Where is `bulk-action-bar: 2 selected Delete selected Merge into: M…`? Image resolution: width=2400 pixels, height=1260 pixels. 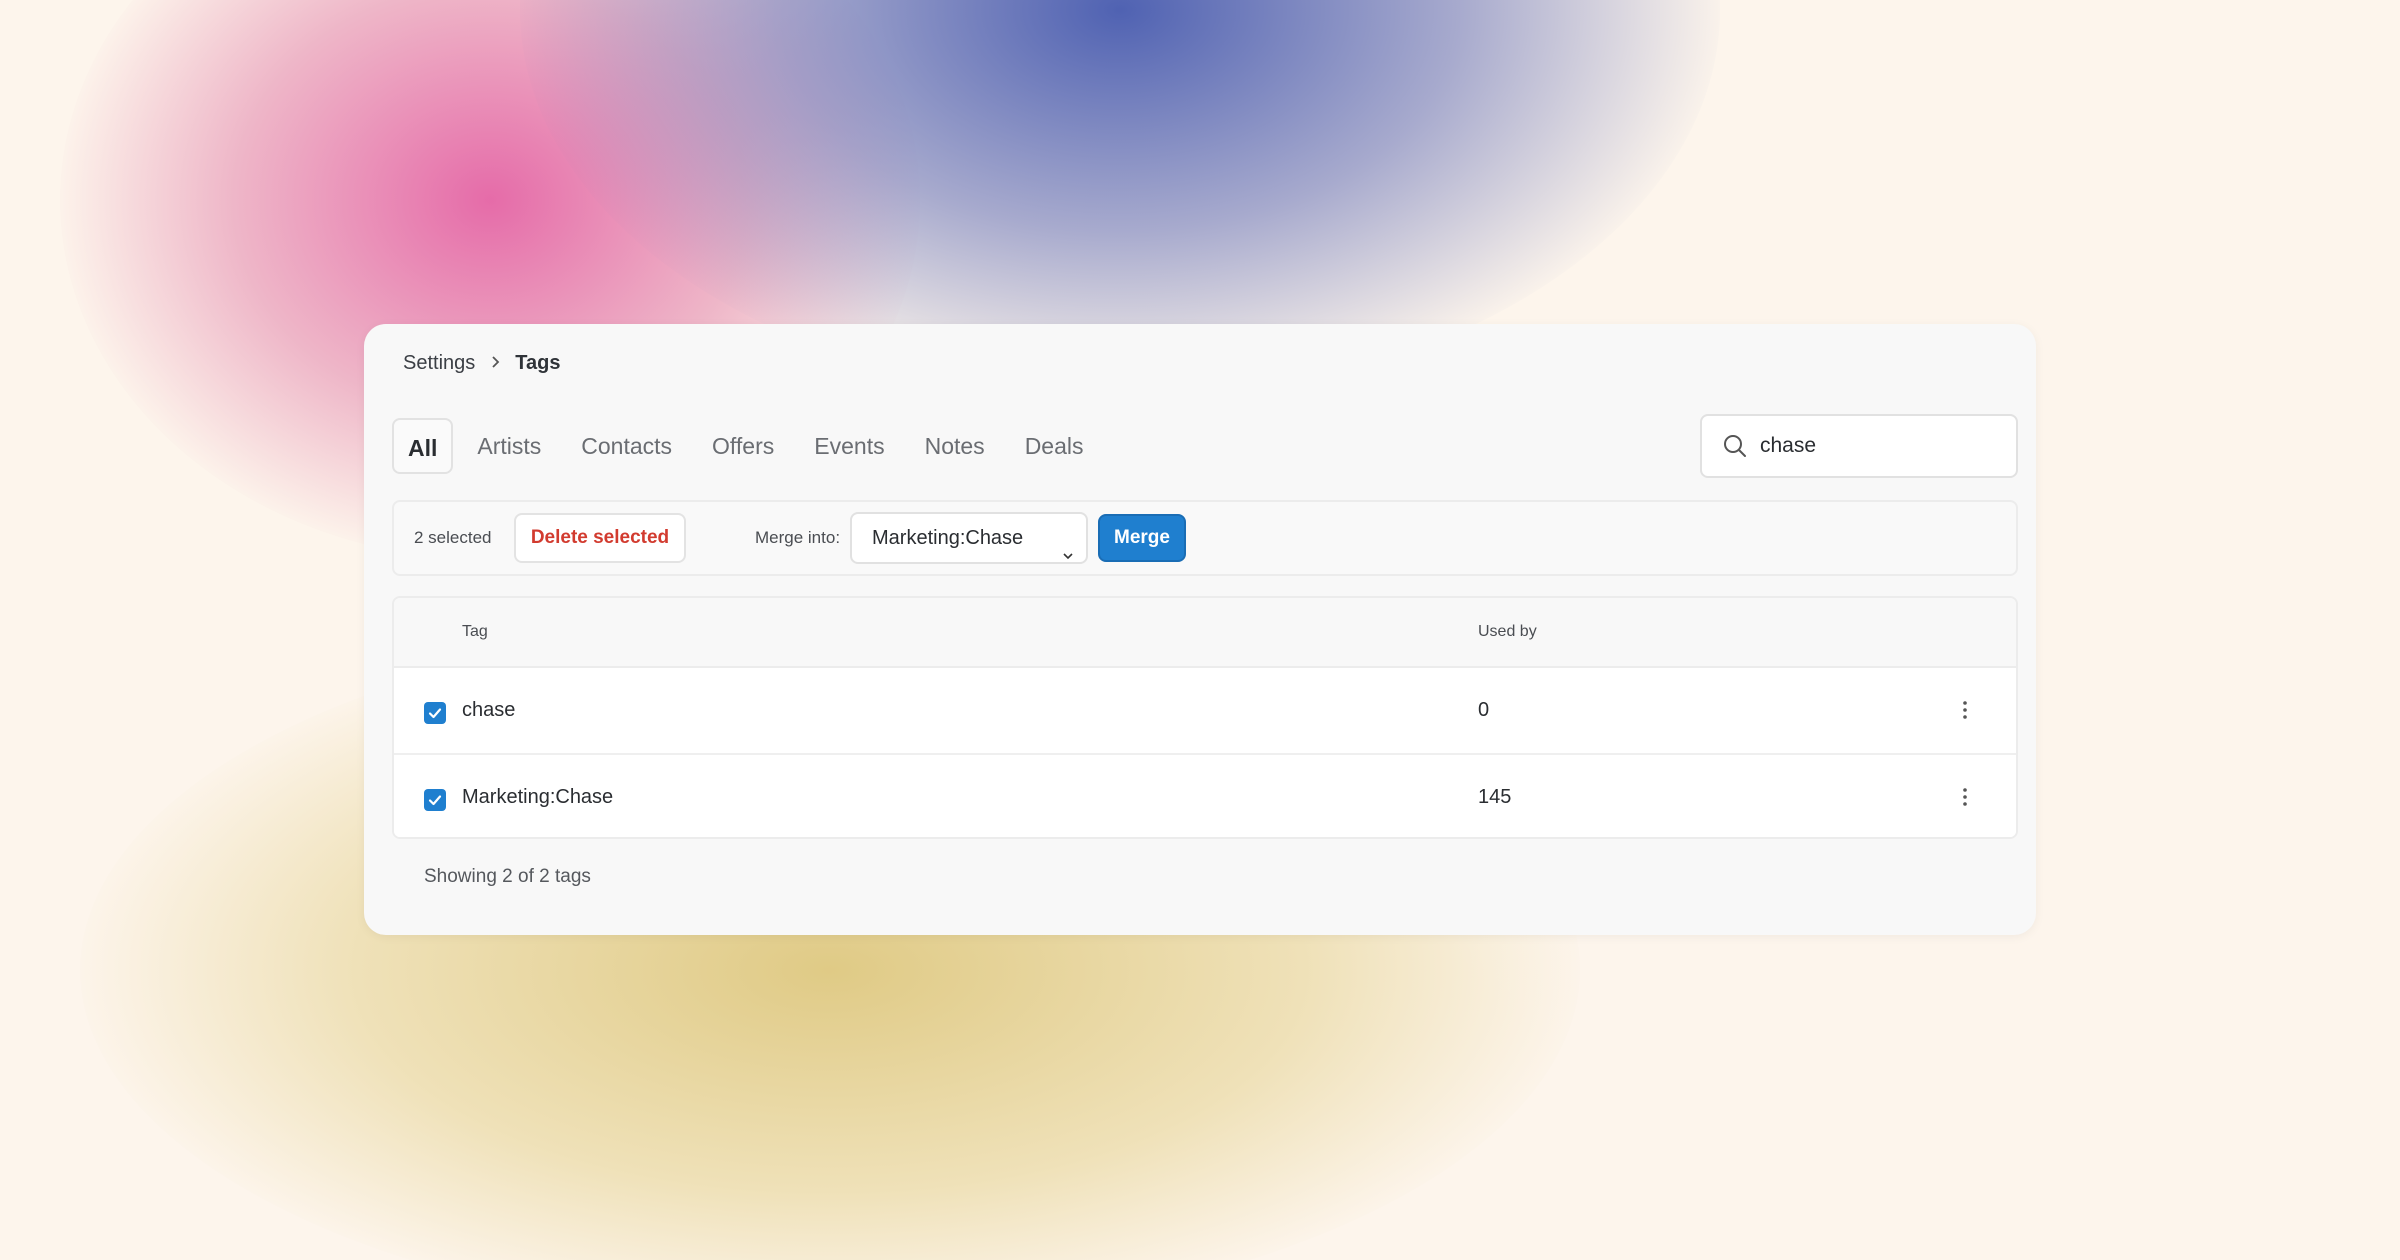 bulk-action-bar: 2 selected Delete selected Merge into: M… is located at coordinates (1205, 538).